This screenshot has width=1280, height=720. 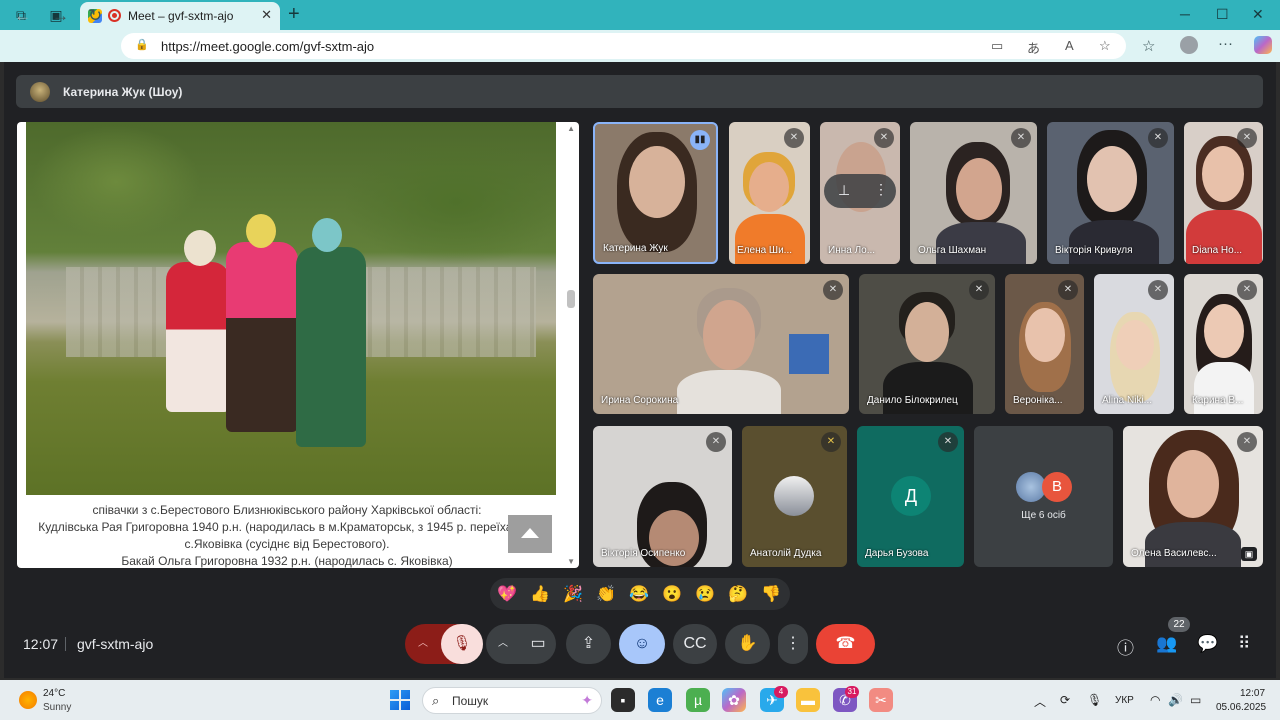 What do you see at coordinates (1225, 43) in the screenshot?
I see `more-menu-icon: ···` at bounding box center [1225, 43].